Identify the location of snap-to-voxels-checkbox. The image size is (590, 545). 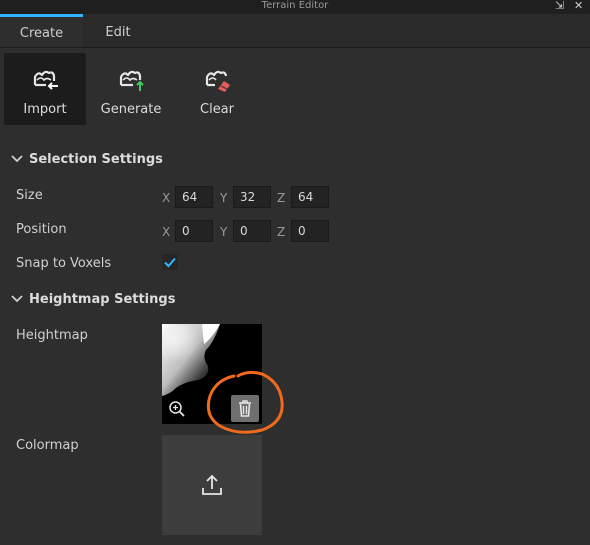
(170, 262).